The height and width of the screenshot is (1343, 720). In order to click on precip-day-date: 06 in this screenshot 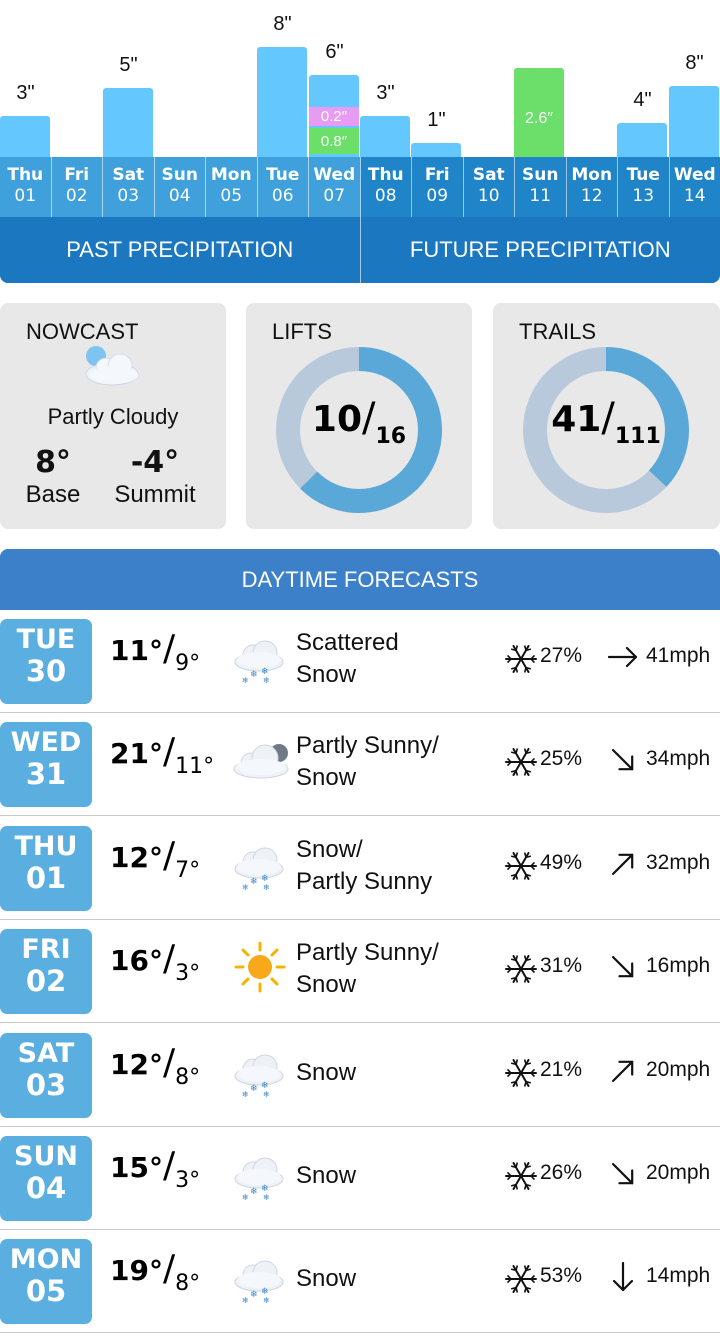, I will do `click(282, 196)`.